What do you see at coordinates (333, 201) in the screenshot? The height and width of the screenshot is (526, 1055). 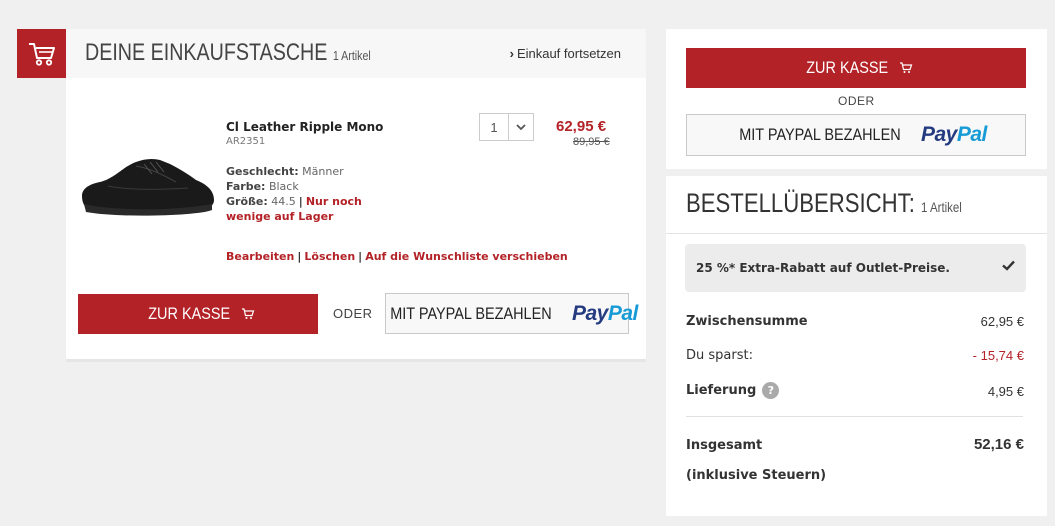 I see `stock-warning: Nur noch` at bounding box center [333, 201].